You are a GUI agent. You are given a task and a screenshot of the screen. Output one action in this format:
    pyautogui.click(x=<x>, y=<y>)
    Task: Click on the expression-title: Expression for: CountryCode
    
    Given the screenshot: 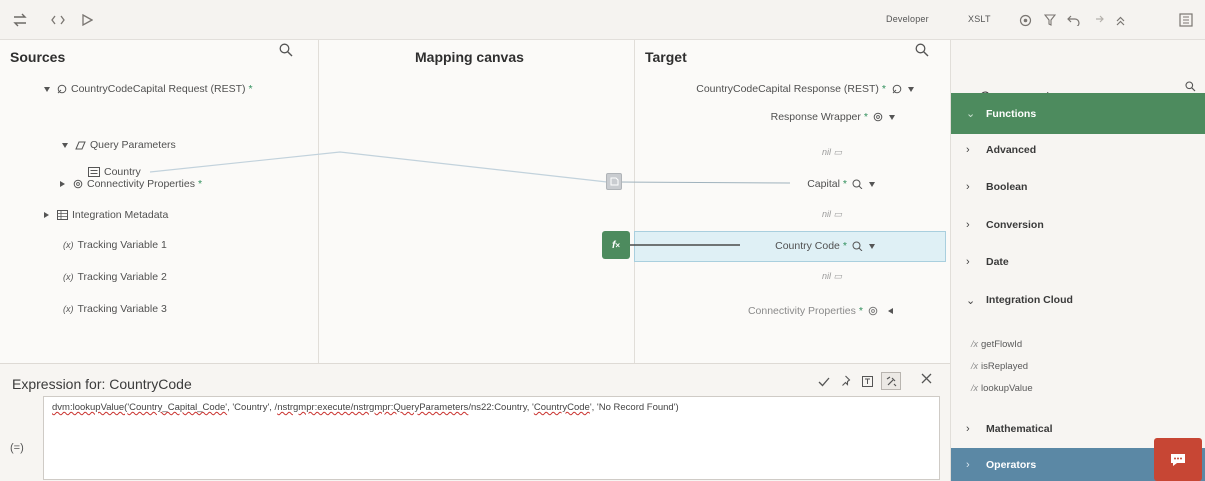 What is the action you would take?
    pyautogui.click(x=102, y=384)
    